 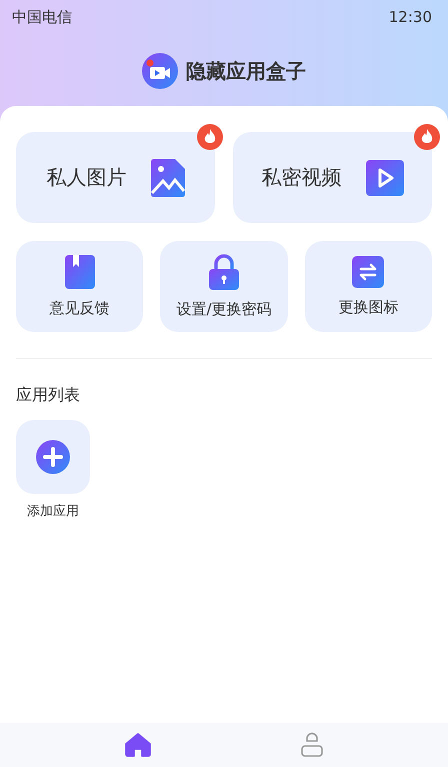 What do you see at coordinates (160, 71) in the screenshot?
I see `video-camera-logo-icon` at bounding box center [160, 71].